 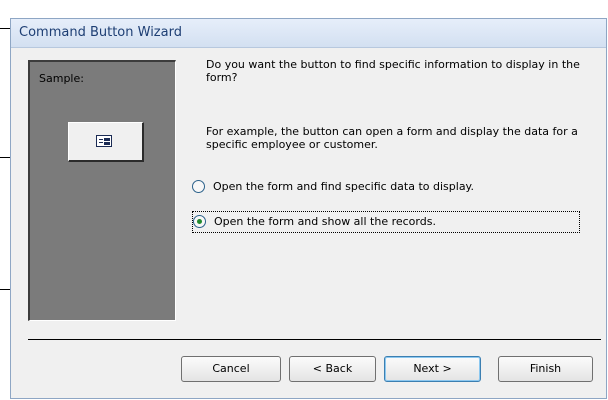 I want to click on option-show-all-records: Open the form and show all the records., so click(x=386, y=222).